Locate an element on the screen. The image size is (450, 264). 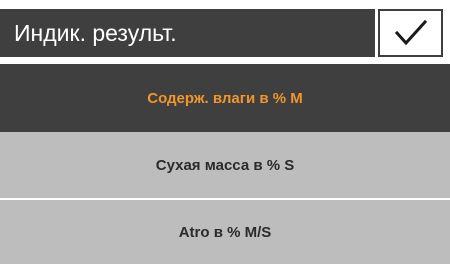
option-label: Atro в % M/S is located at coordinates (225, 232).